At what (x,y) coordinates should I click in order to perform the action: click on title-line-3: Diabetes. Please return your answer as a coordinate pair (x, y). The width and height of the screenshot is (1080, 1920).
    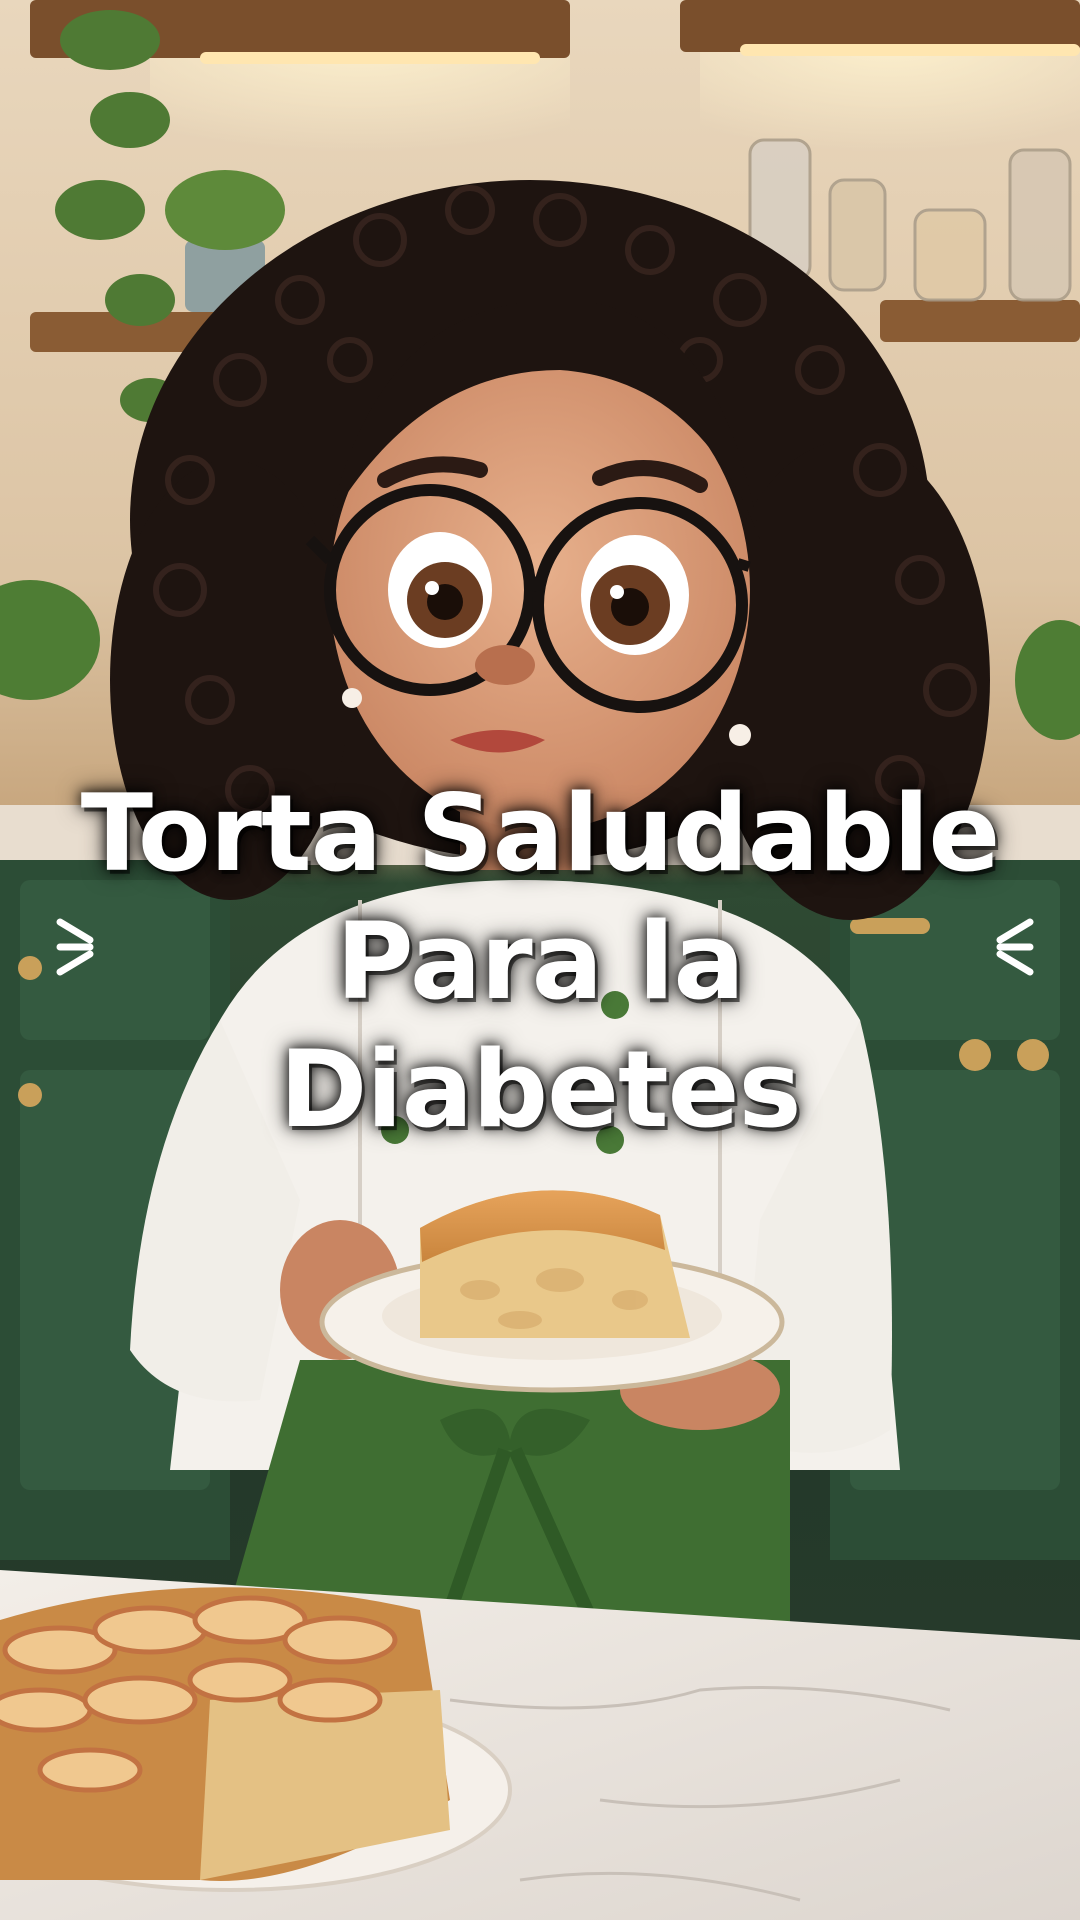
    Looking at the image, I should click on (540, 1089).